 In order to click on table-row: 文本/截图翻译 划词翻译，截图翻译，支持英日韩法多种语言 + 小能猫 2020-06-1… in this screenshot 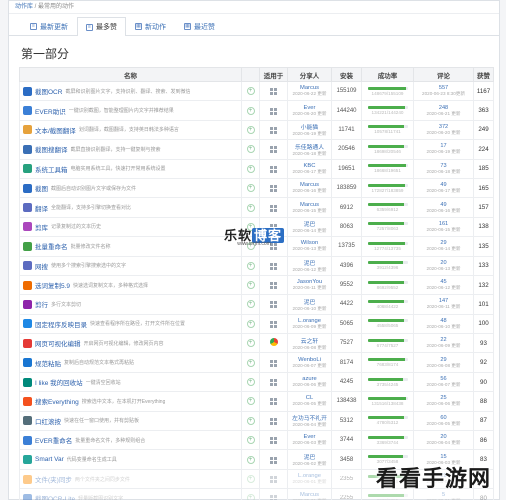, I will do `click(256, 130)`.